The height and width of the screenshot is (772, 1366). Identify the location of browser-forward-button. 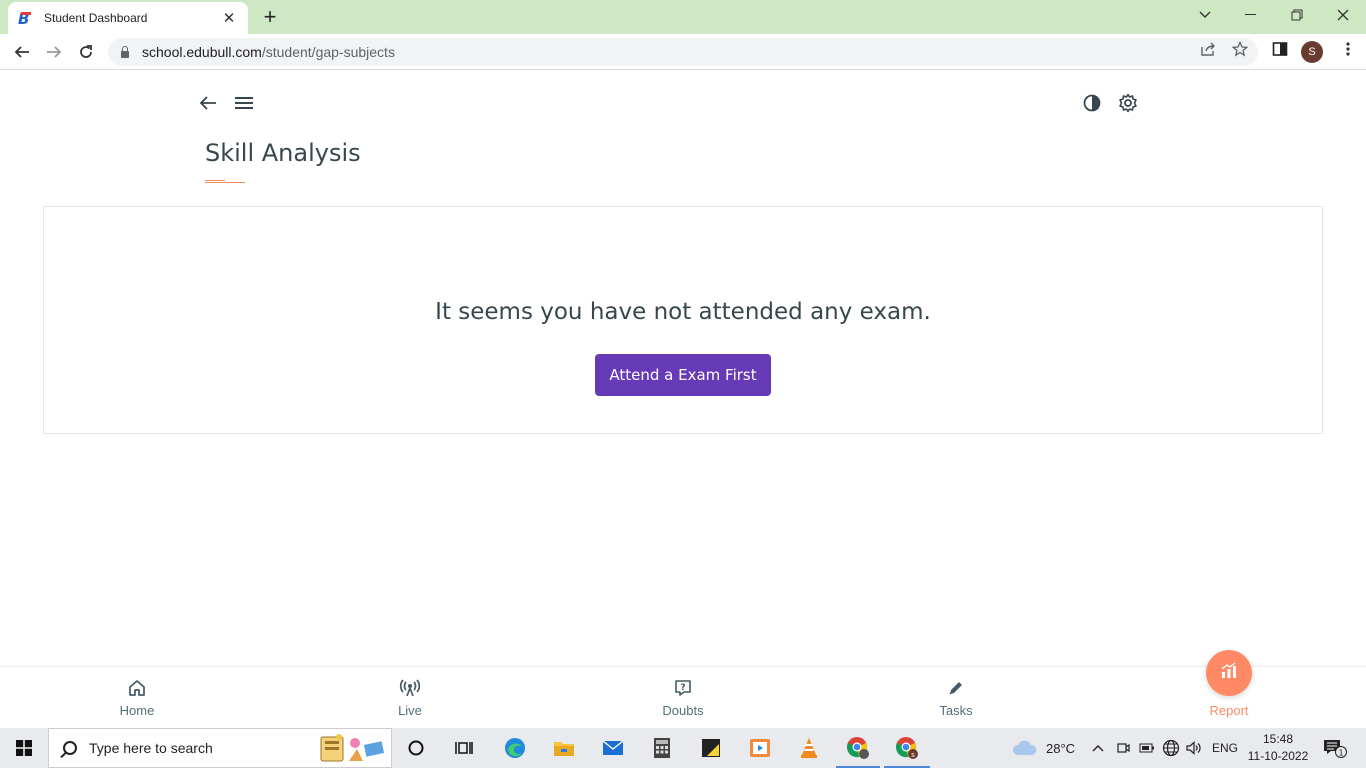
(54, 52).